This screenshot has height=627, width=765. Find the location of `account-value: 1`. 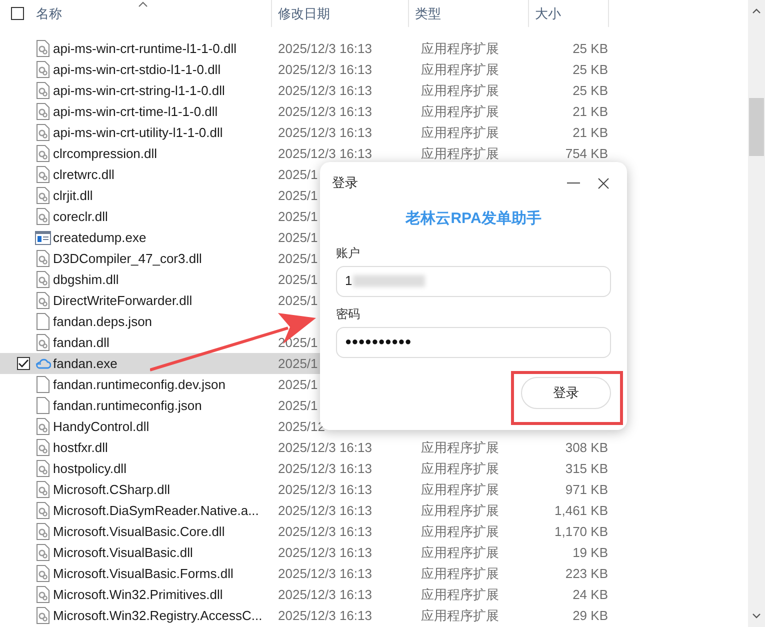

account-value: 1 is located at coordinates (348, 281).